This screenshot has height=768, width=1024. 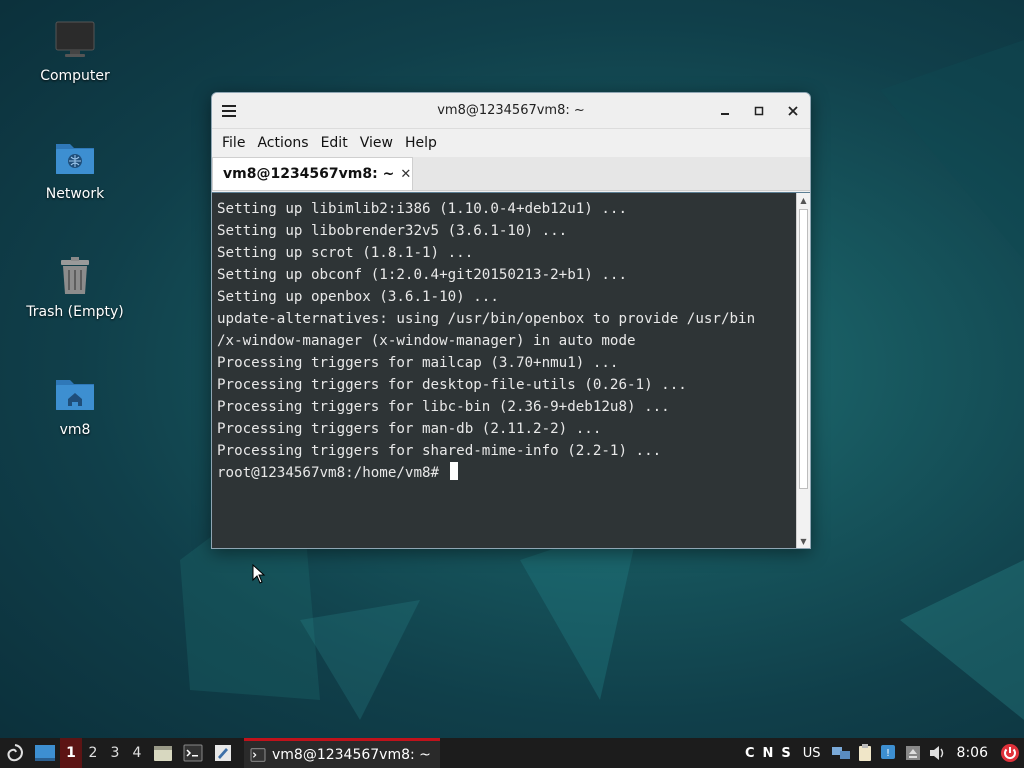 What do you see at coordinates (376, 143) in the screenshot?
I see `menu-view: View` at bounding box center [376, 143].